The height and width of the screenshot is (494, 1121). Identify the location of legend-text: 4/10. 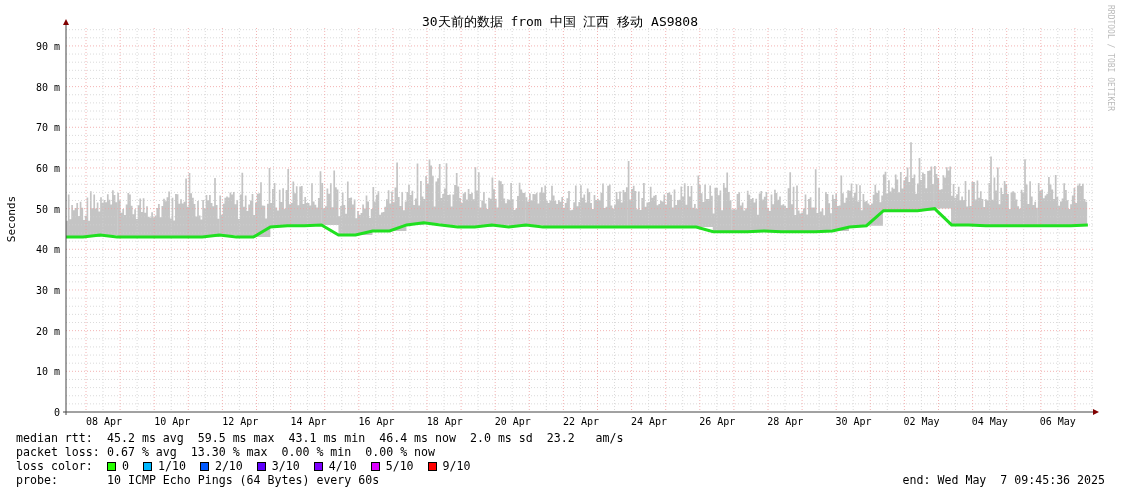
(342, 466).